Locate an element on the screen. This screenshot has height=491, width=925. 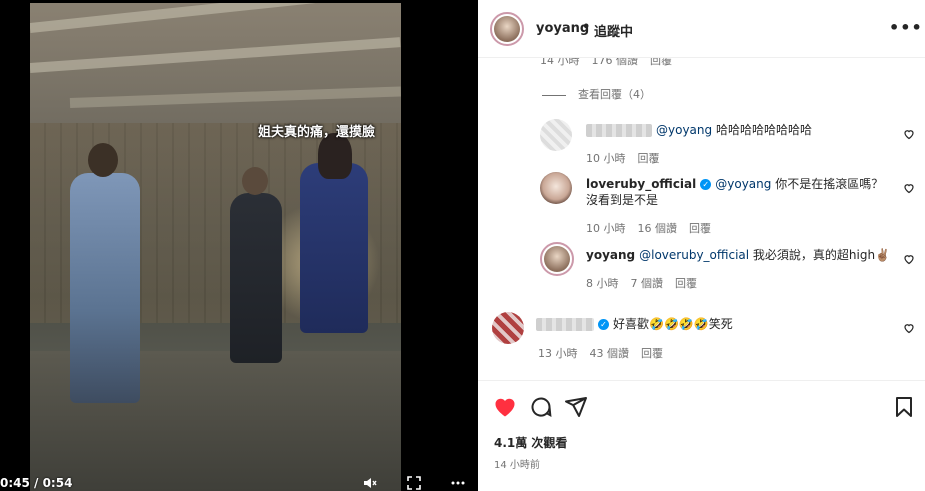
share-icon is located at coordinates (576, 407).